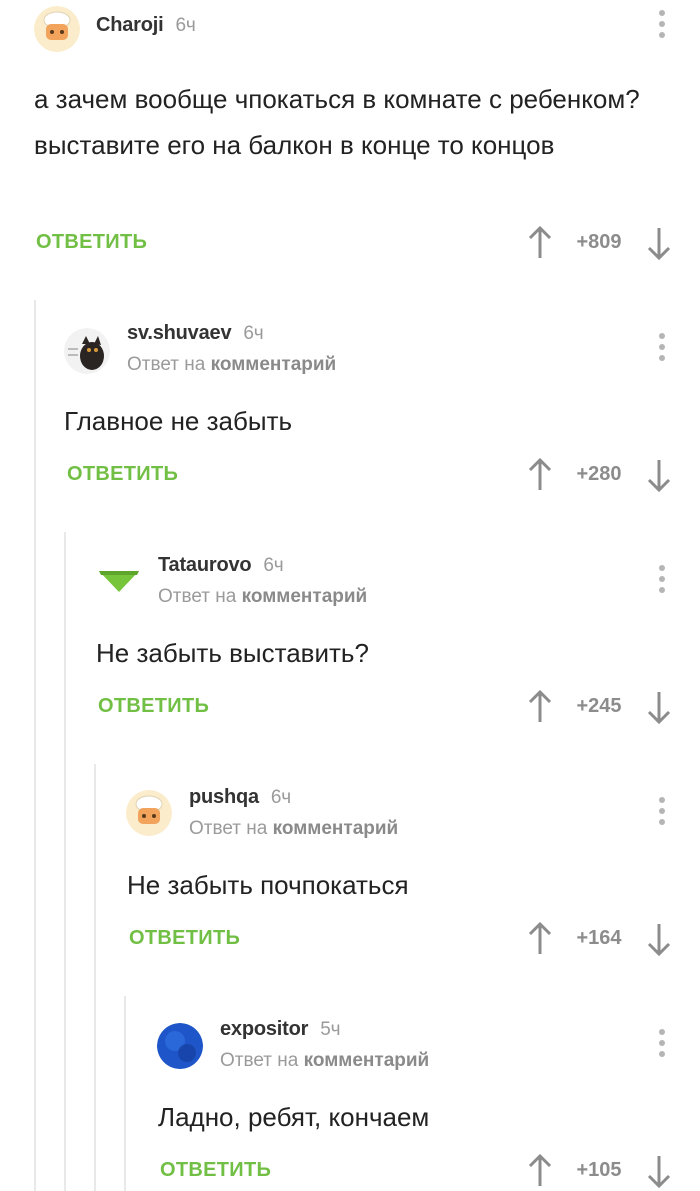 The width and height of the screenshot is (700, 1191). Describe the element at coordinates (232, 653) in the screenshot. I see `comment-text: Не забыть выставить?` at that location.